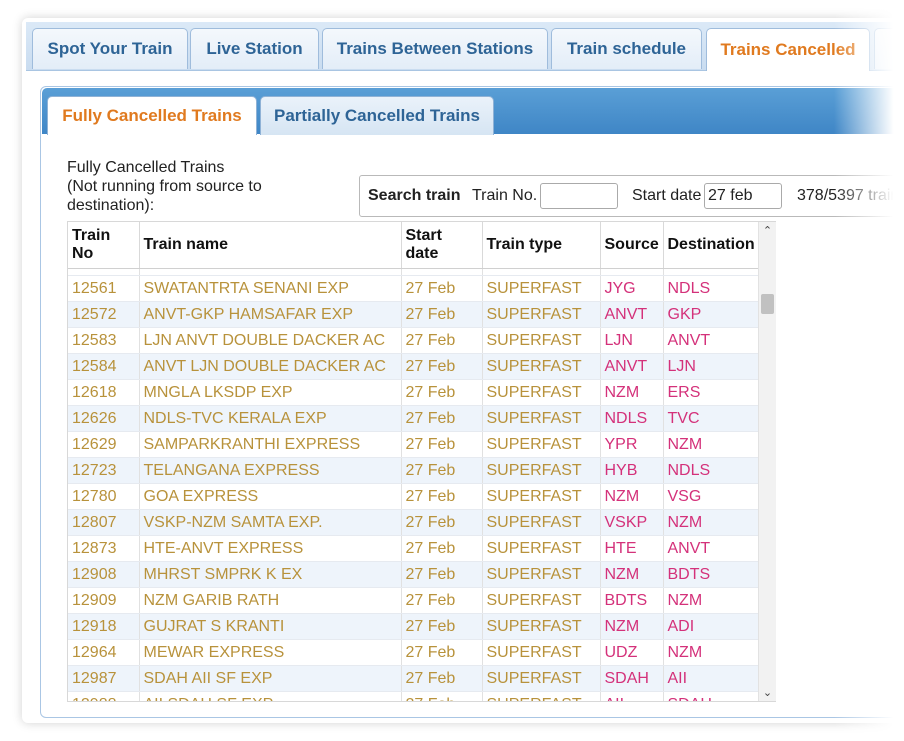 The width and height of the screenshot is (904, 741). Describe the element at coordinates (632, 444) in the screenshot. I see `cell-source: YPR` at that location.